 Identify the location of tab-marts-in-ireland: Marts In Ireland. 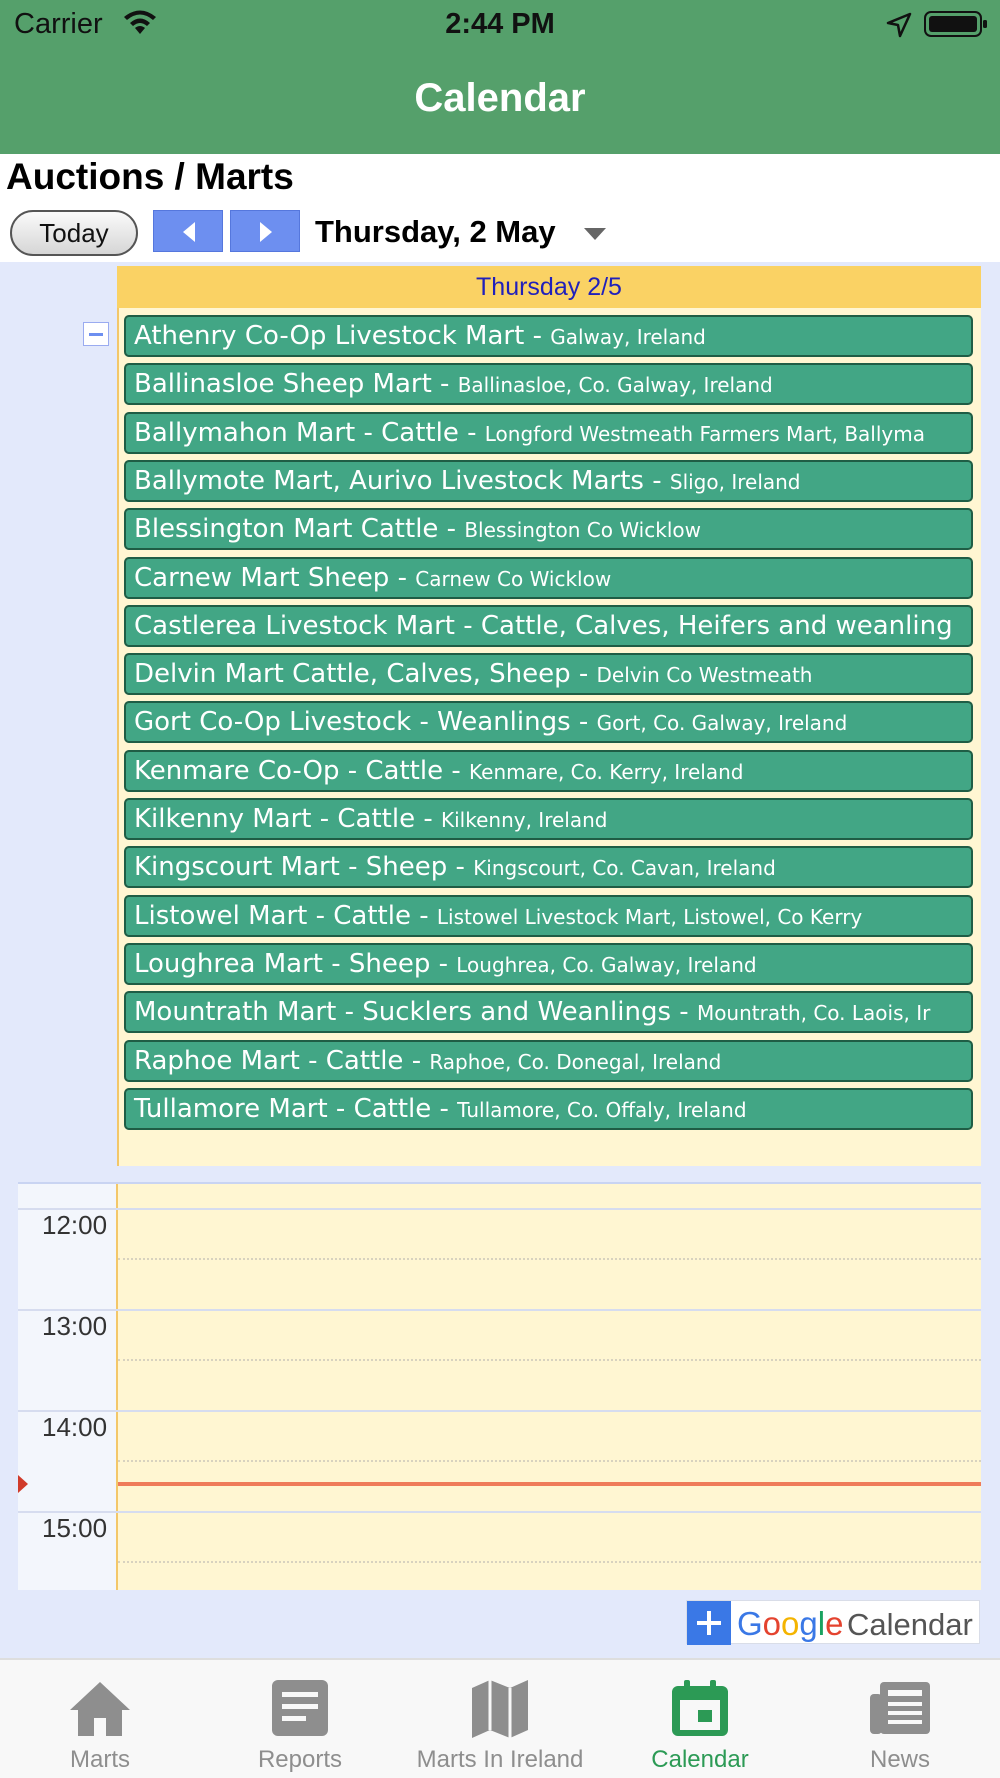
(500, 1719).